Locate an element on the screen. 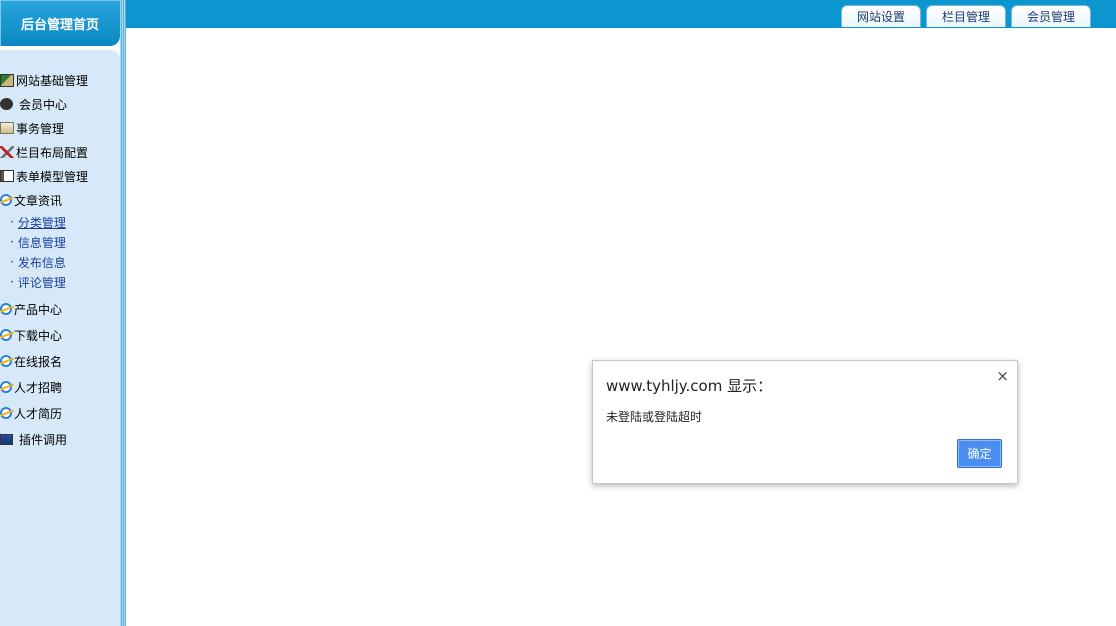 Image resolution: width=1116 pixels, height=626 pixels. admin-home-title: 后台管理首页 is located at coordinates (60, 23).